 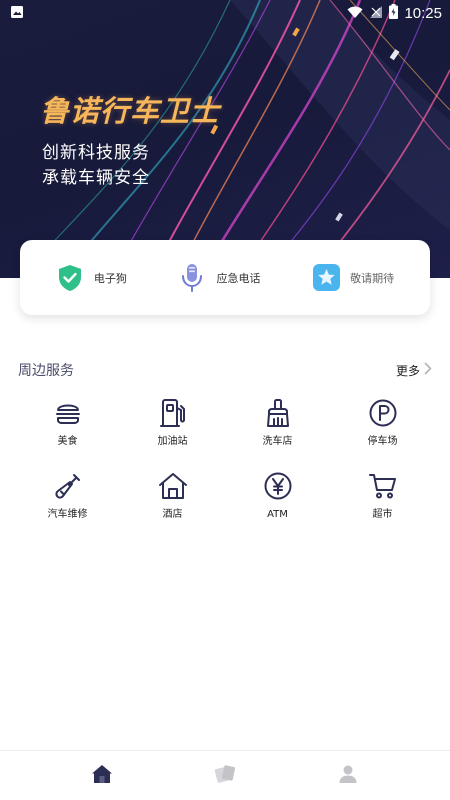 What do you see at coordinates (192, 277) in the screenshot?
I see `microphone-icon` at bounding box center [192, 277].